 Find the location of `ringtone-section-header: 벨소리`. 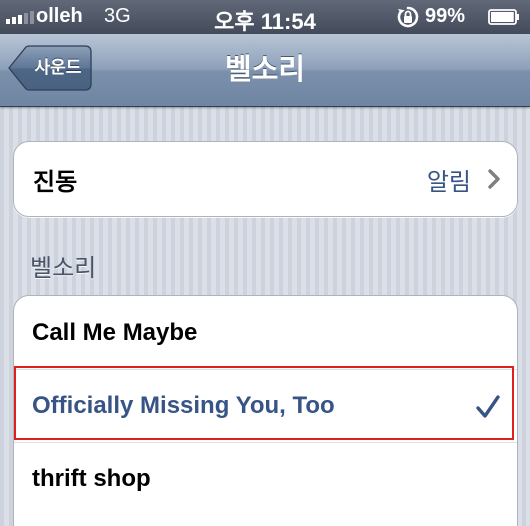

ringtone-section-header: 벨소리 is located at coordinates (63, 268).